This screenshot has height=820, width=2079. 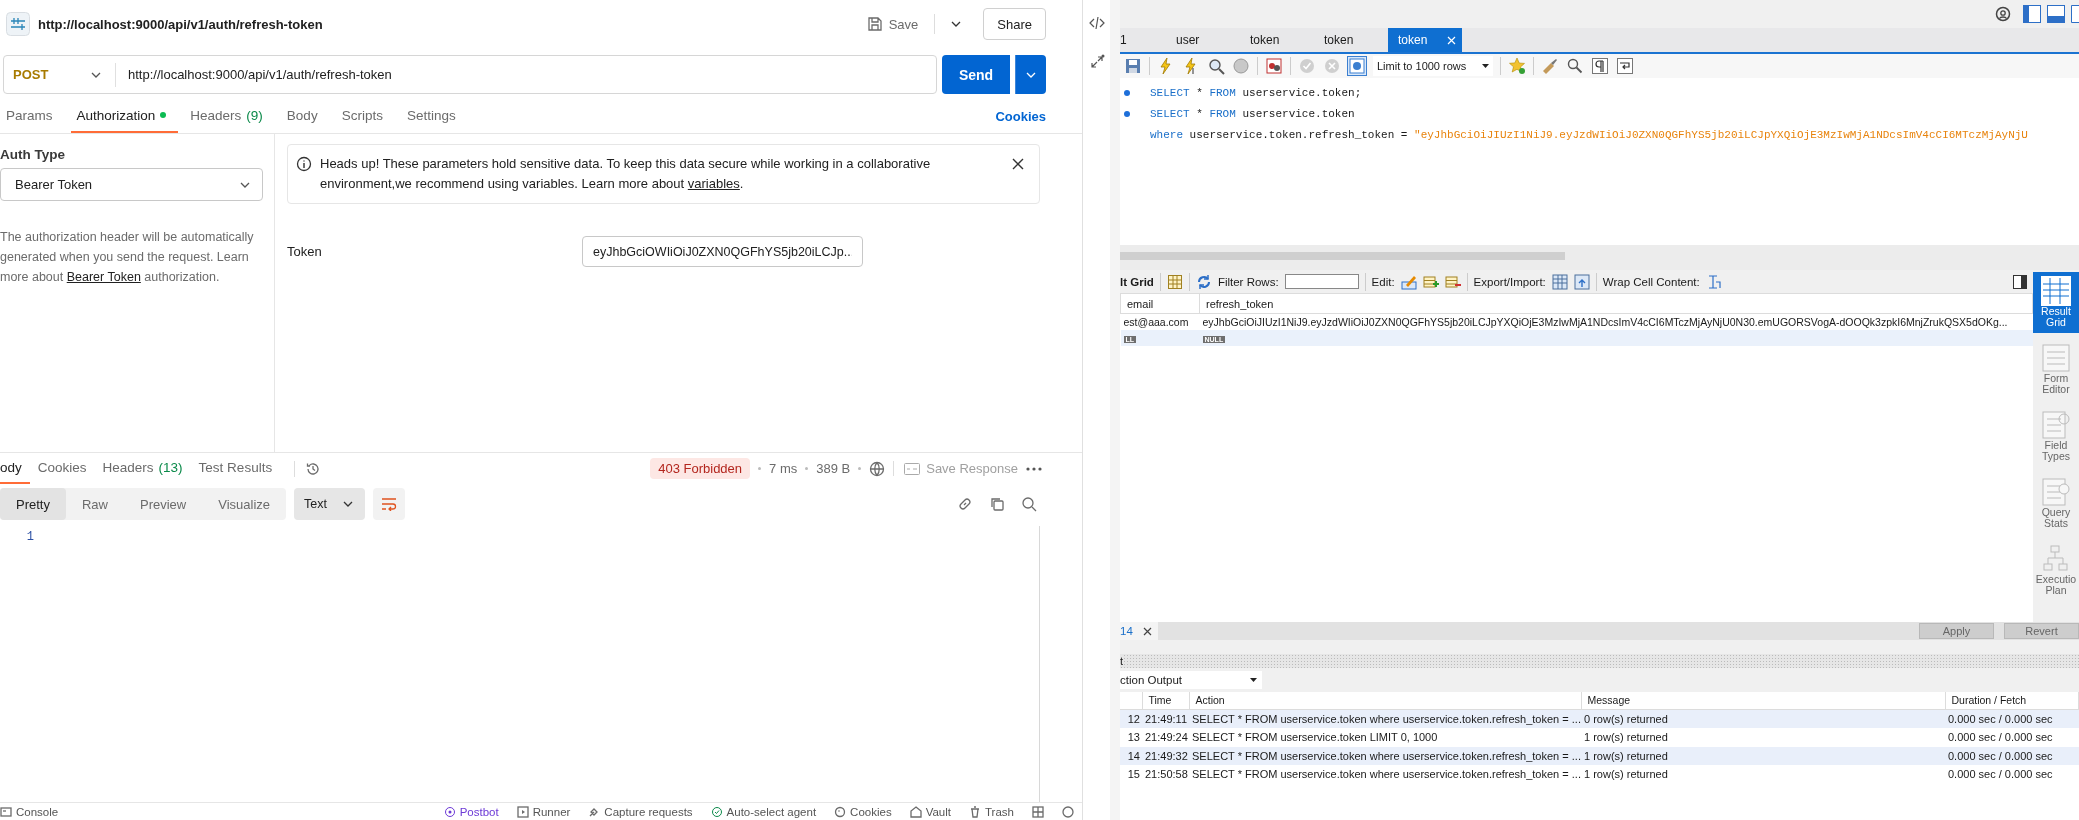 I want to click on apply-button: Apply, so click(x=1956, y=631).